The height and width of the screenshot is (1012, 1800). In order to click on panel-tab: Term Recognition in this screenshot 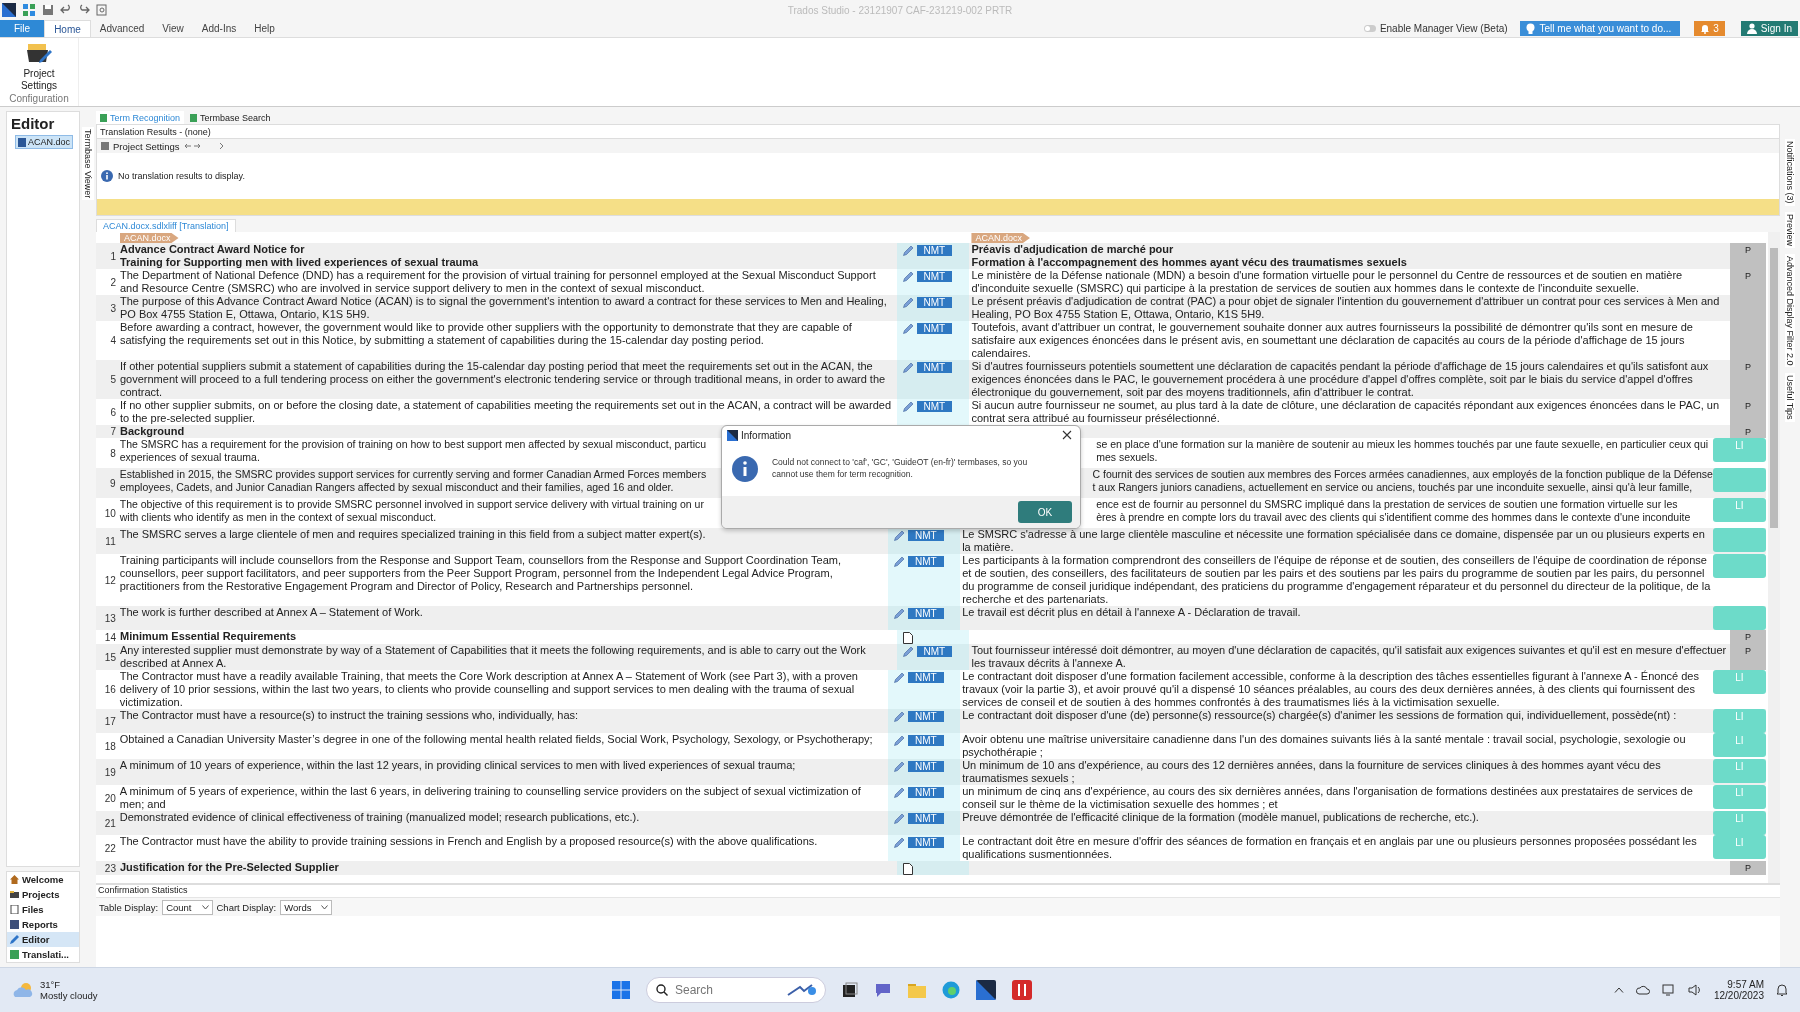, I will do `click(140, 117)`.